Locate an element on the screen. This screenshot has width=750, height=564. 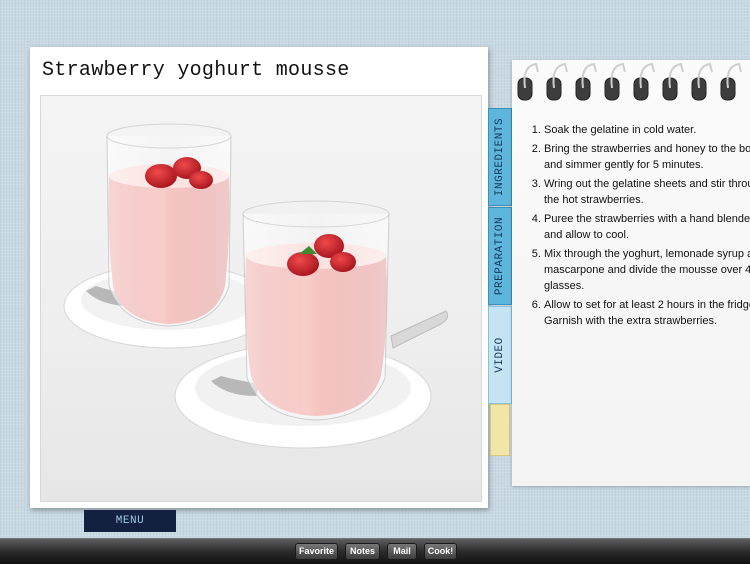
tab-strip is located at coordinates (500, 430).